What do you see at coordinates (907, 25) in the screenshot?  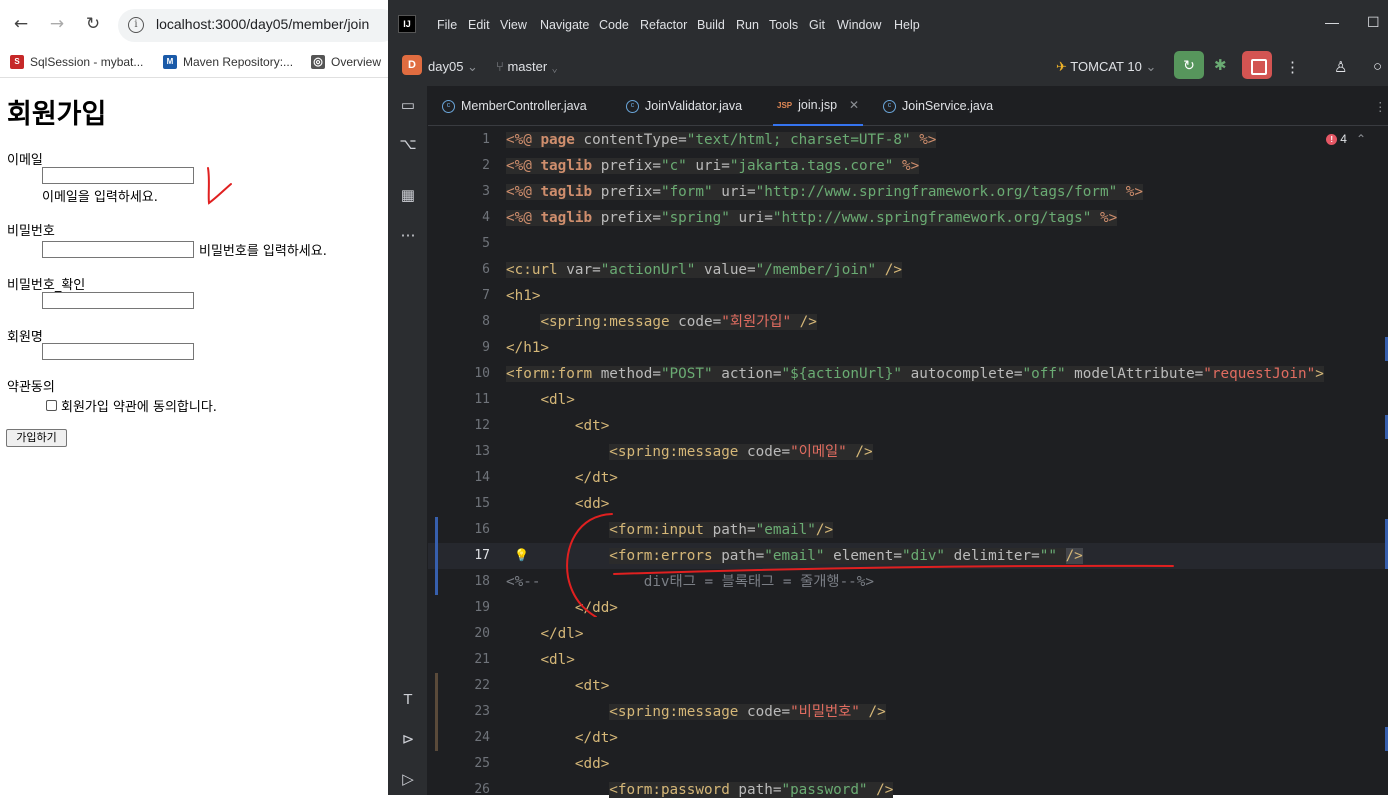 I see `menu-help: Help` at bounding box center [907, 25].